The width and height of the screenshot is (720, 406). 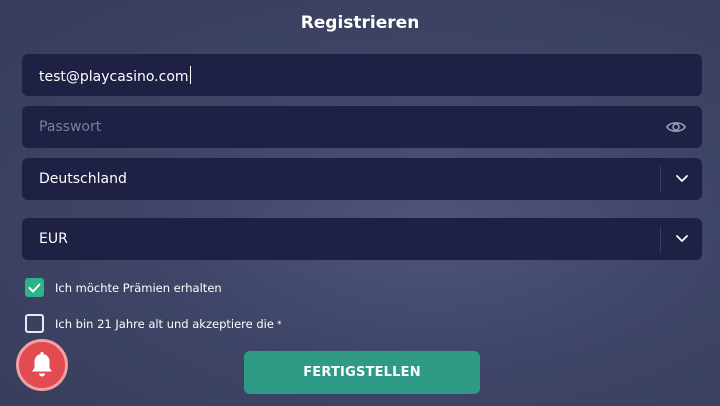 What do you see at coordinates (362, 239) in the screenshot?
I see `currency-select: EUR` at bounding box center [362, 239].